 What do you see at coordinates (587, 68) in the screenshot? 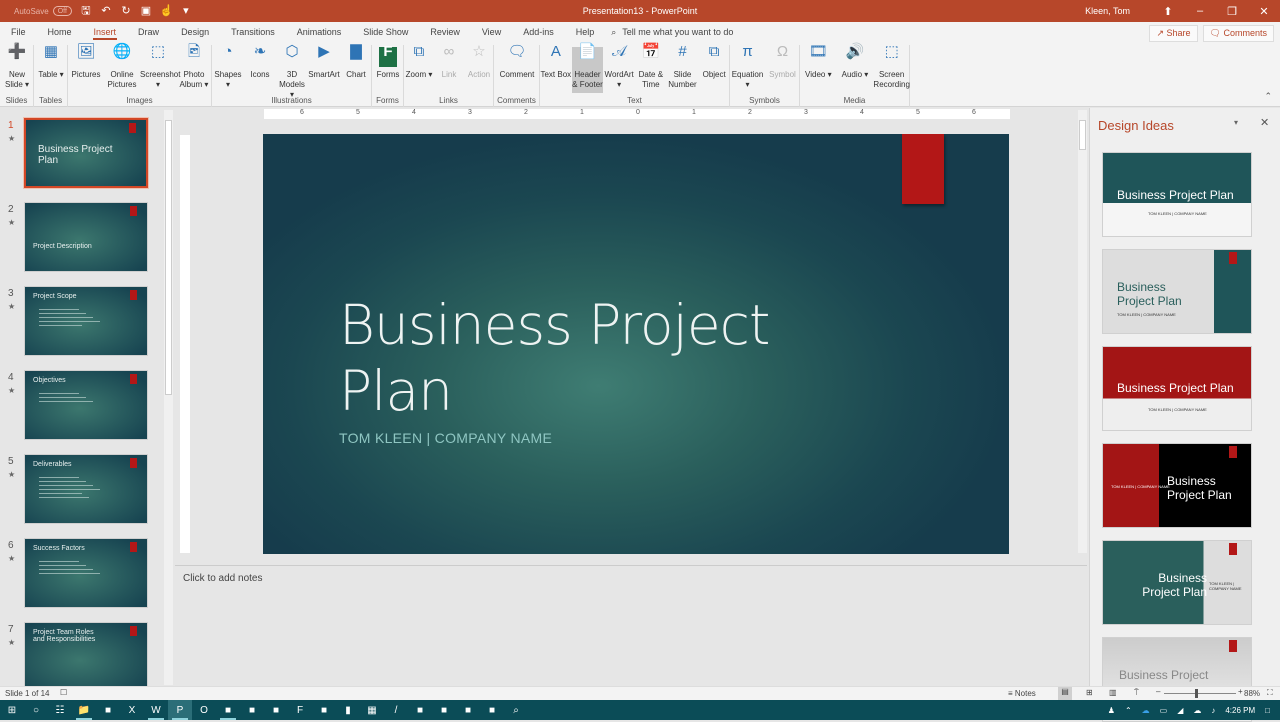
I see `header-footer-button: 📄 Header & Footer` at bounding box center [587, 68].